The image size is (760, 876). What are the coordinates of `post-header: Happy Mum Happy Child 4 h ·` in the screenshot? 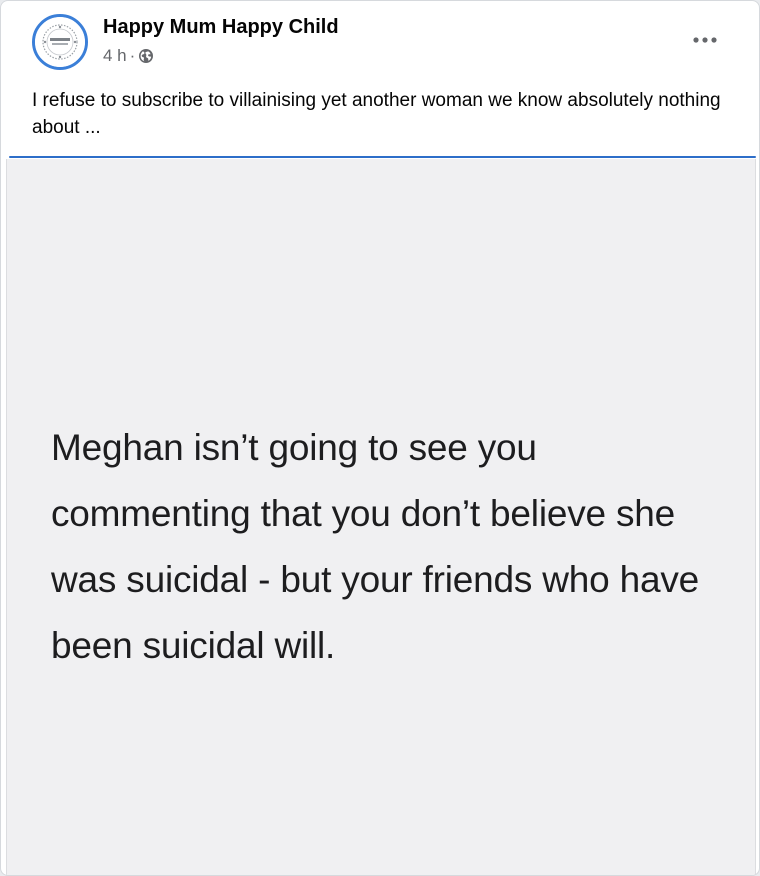 It's located at (380, 43).